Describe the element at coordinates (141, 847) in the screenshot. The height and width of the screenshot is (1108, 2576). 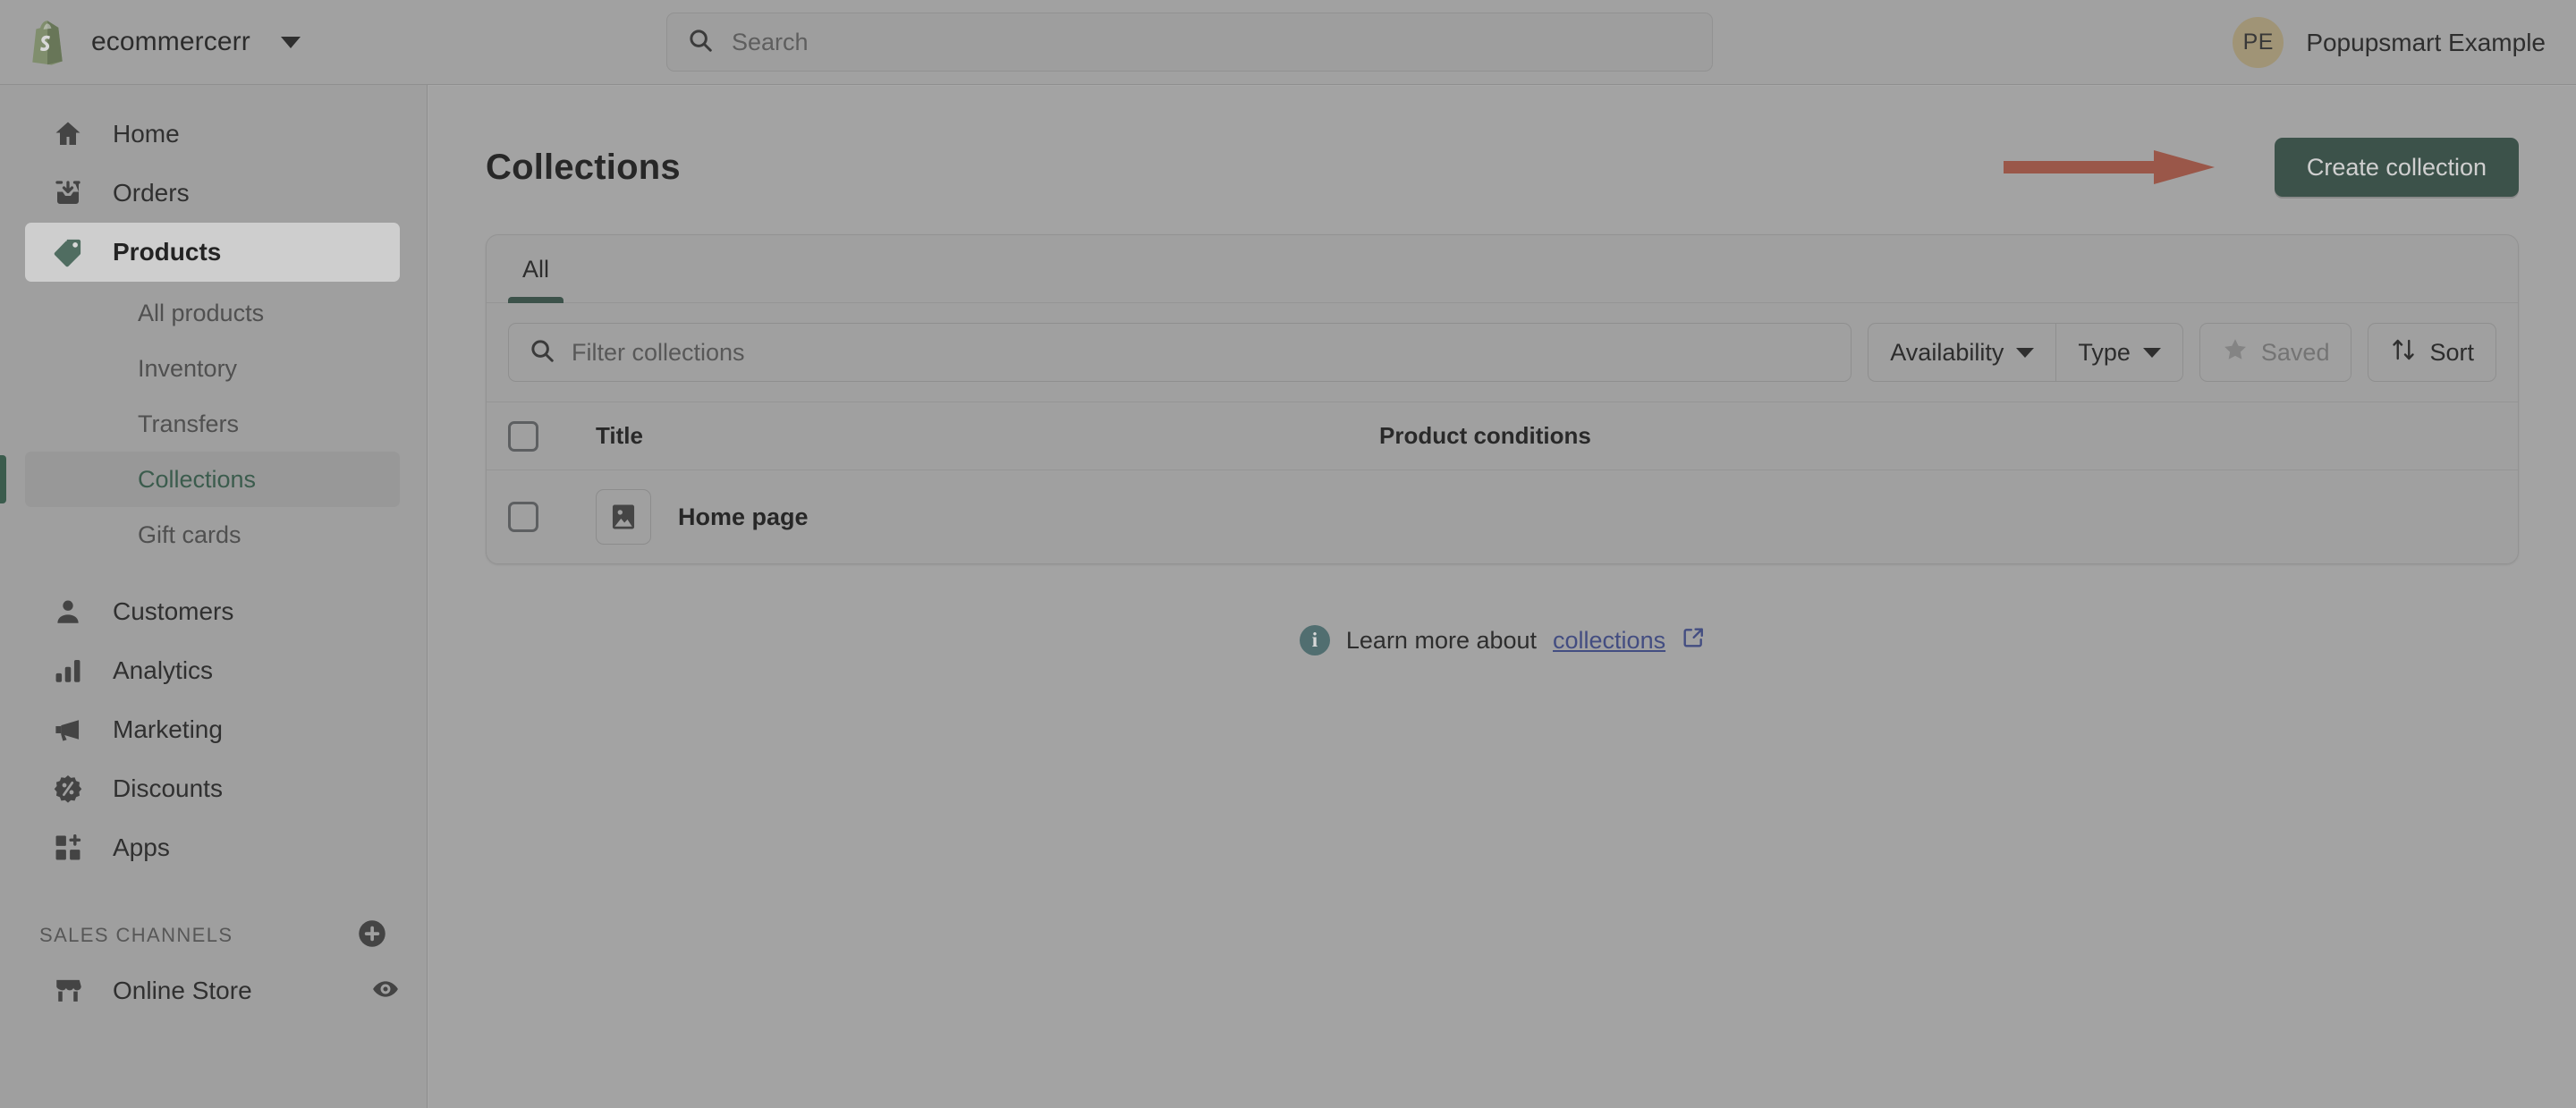
I see `sidebar-item-label: Apps` at that location.